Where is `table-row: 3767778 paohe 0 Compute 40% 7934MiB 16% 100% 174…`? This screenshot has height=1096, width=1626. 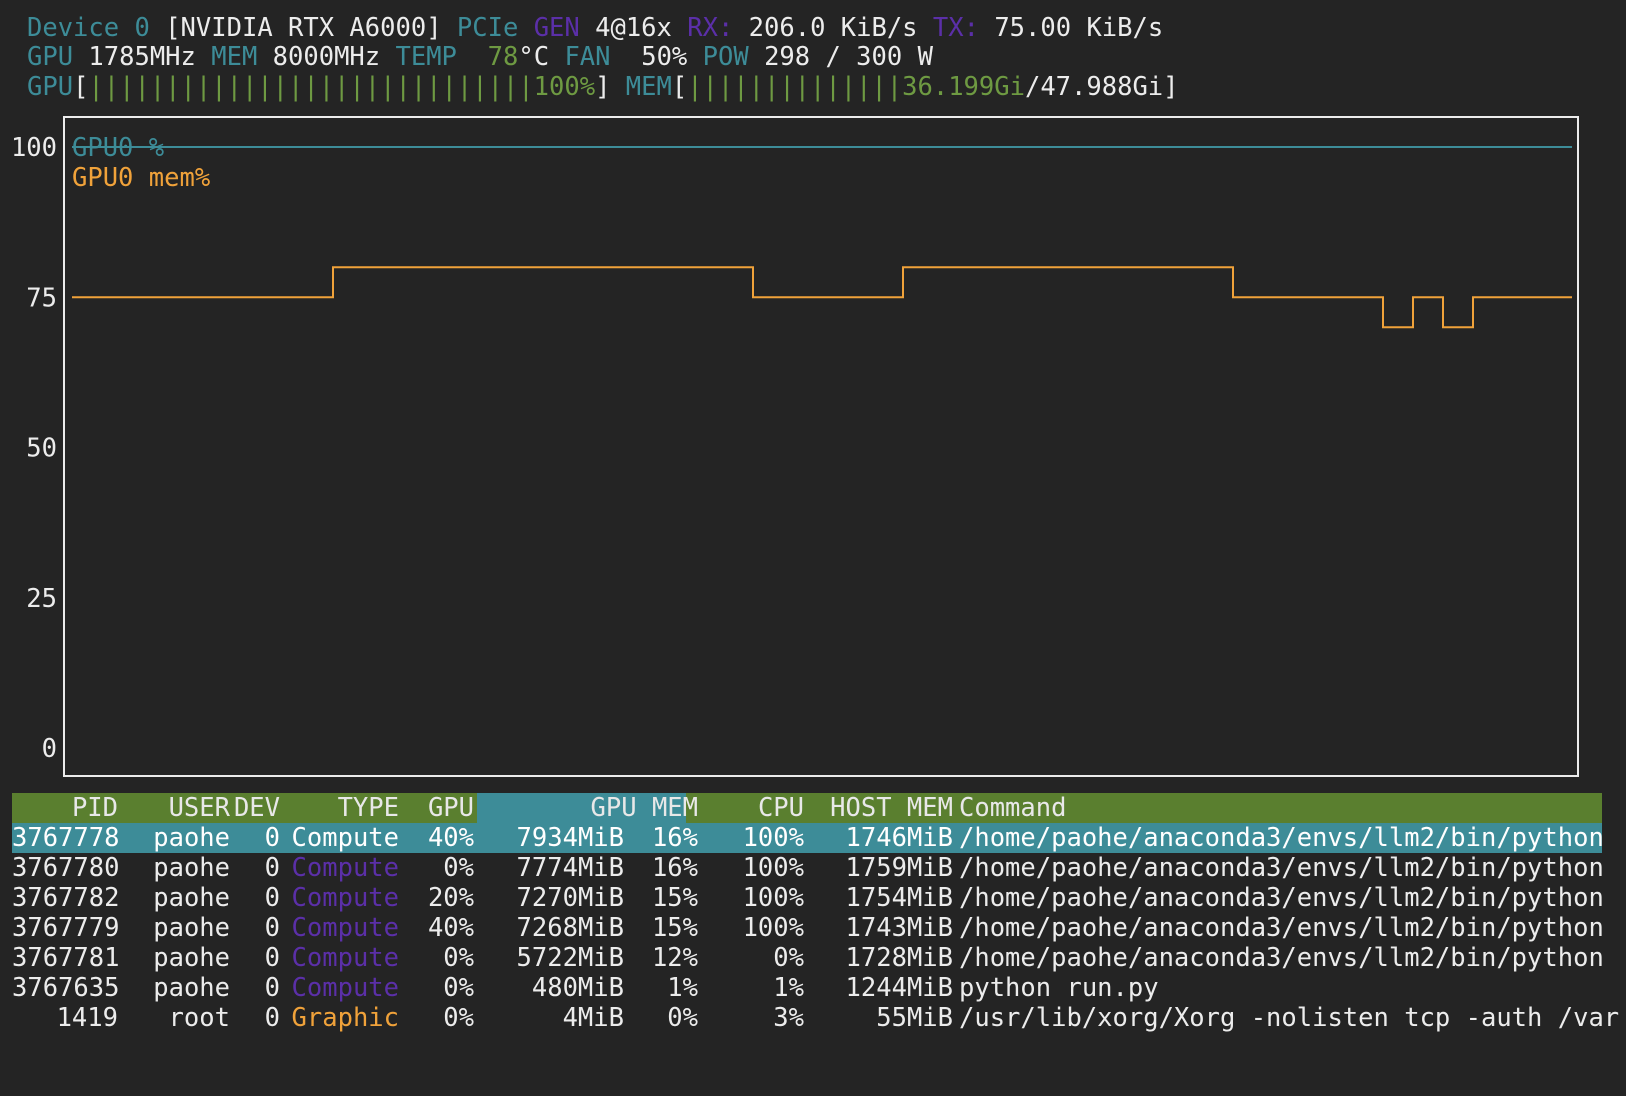
table-row: 3767778 paohe 0 Compute 40% 7934MiB 16% 100% 174… is located at coordinates (808, 838).